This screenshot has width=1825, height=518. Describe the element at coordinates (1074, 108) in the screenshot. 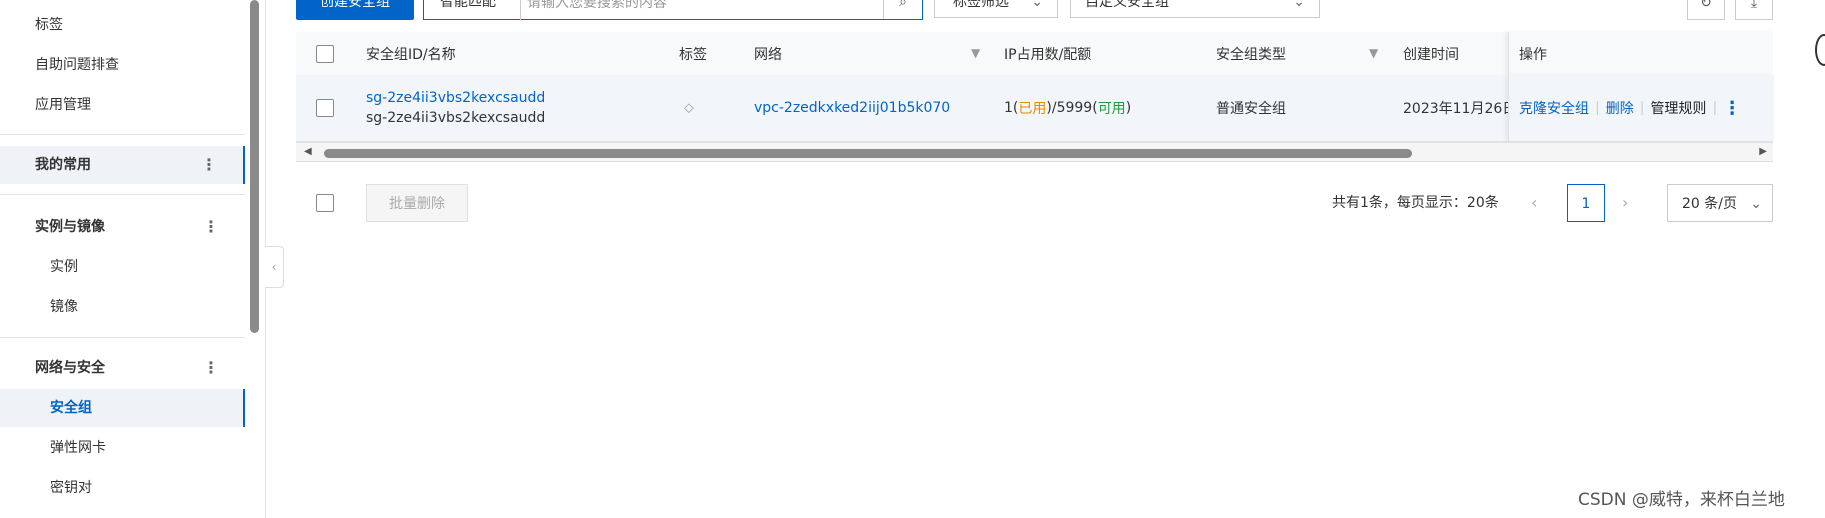

I see `ip-quota-count: 5999` at that location.